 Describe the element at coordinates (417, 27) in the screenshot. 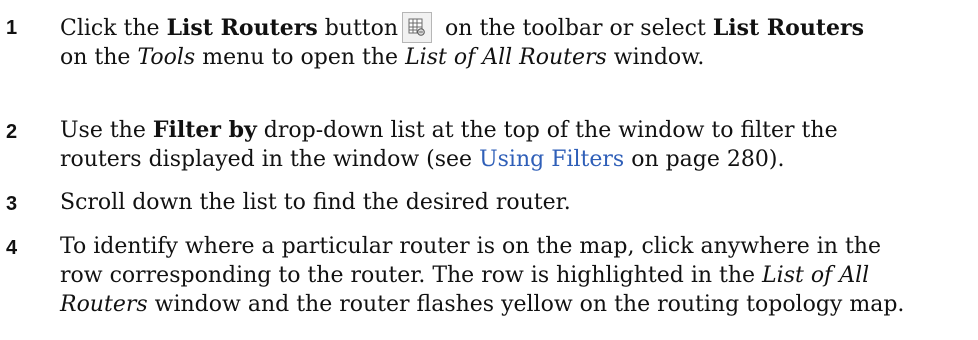

I see `list-routers-icon` at that location.